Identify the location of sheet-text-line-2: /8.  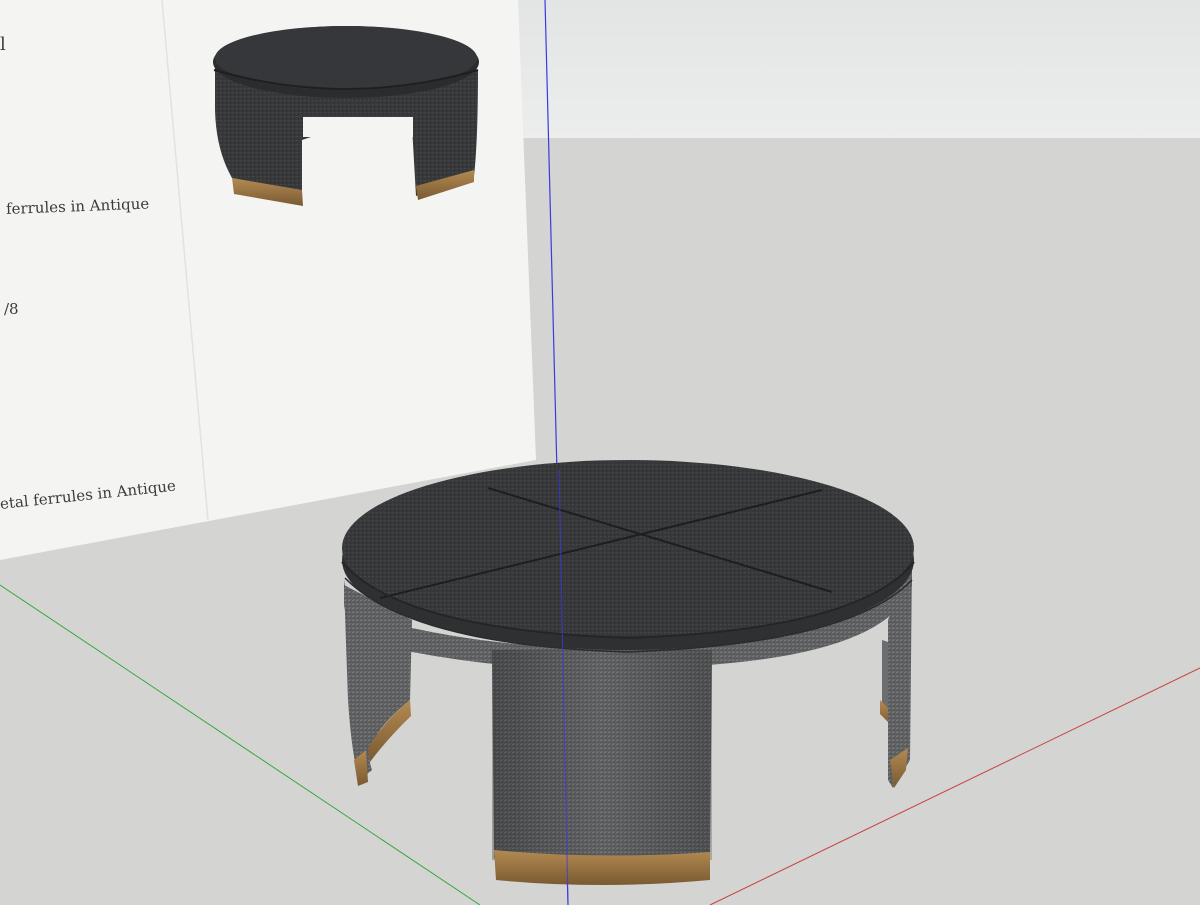
(11, 309).